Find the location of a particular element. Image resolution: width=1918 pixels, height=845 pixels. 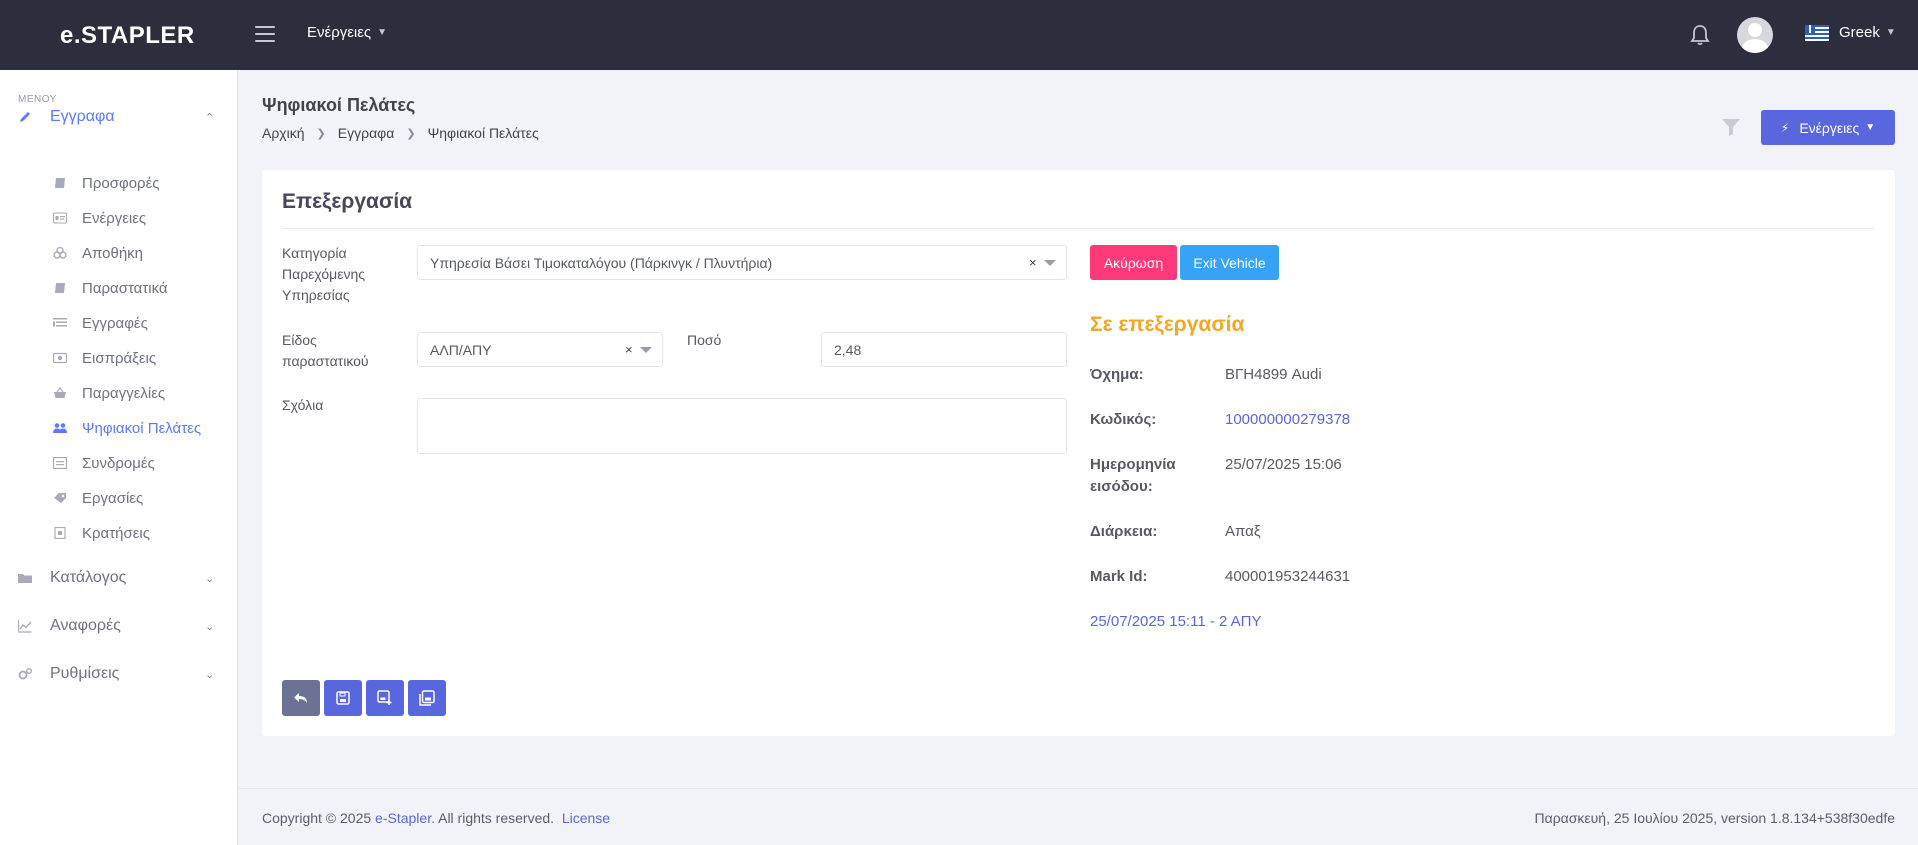

sidebar-section-settings: Ρυθμίσεις ⌄ is located at coordinates (119, 674).